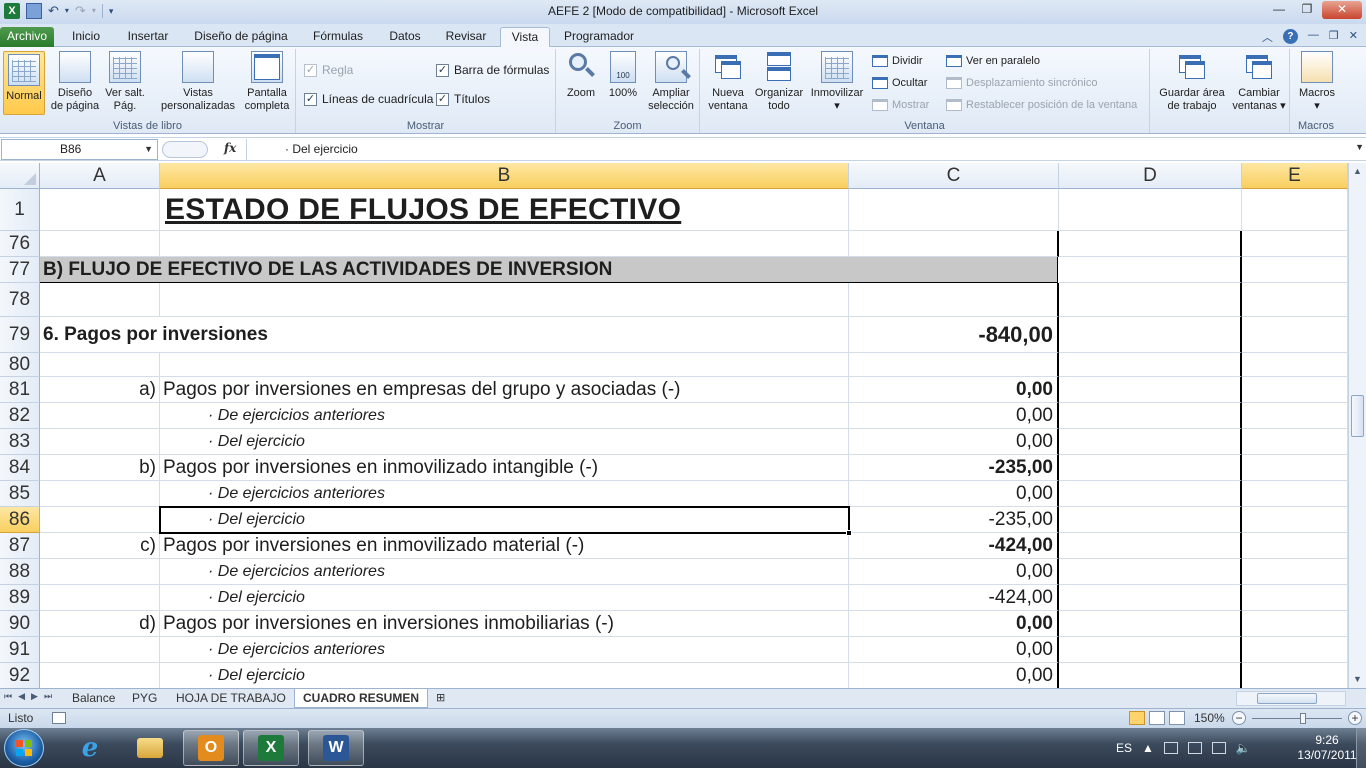 This screenshot has width=1366, height=768. I want to click on tab-archivo: Archivo, so click(27, 37).